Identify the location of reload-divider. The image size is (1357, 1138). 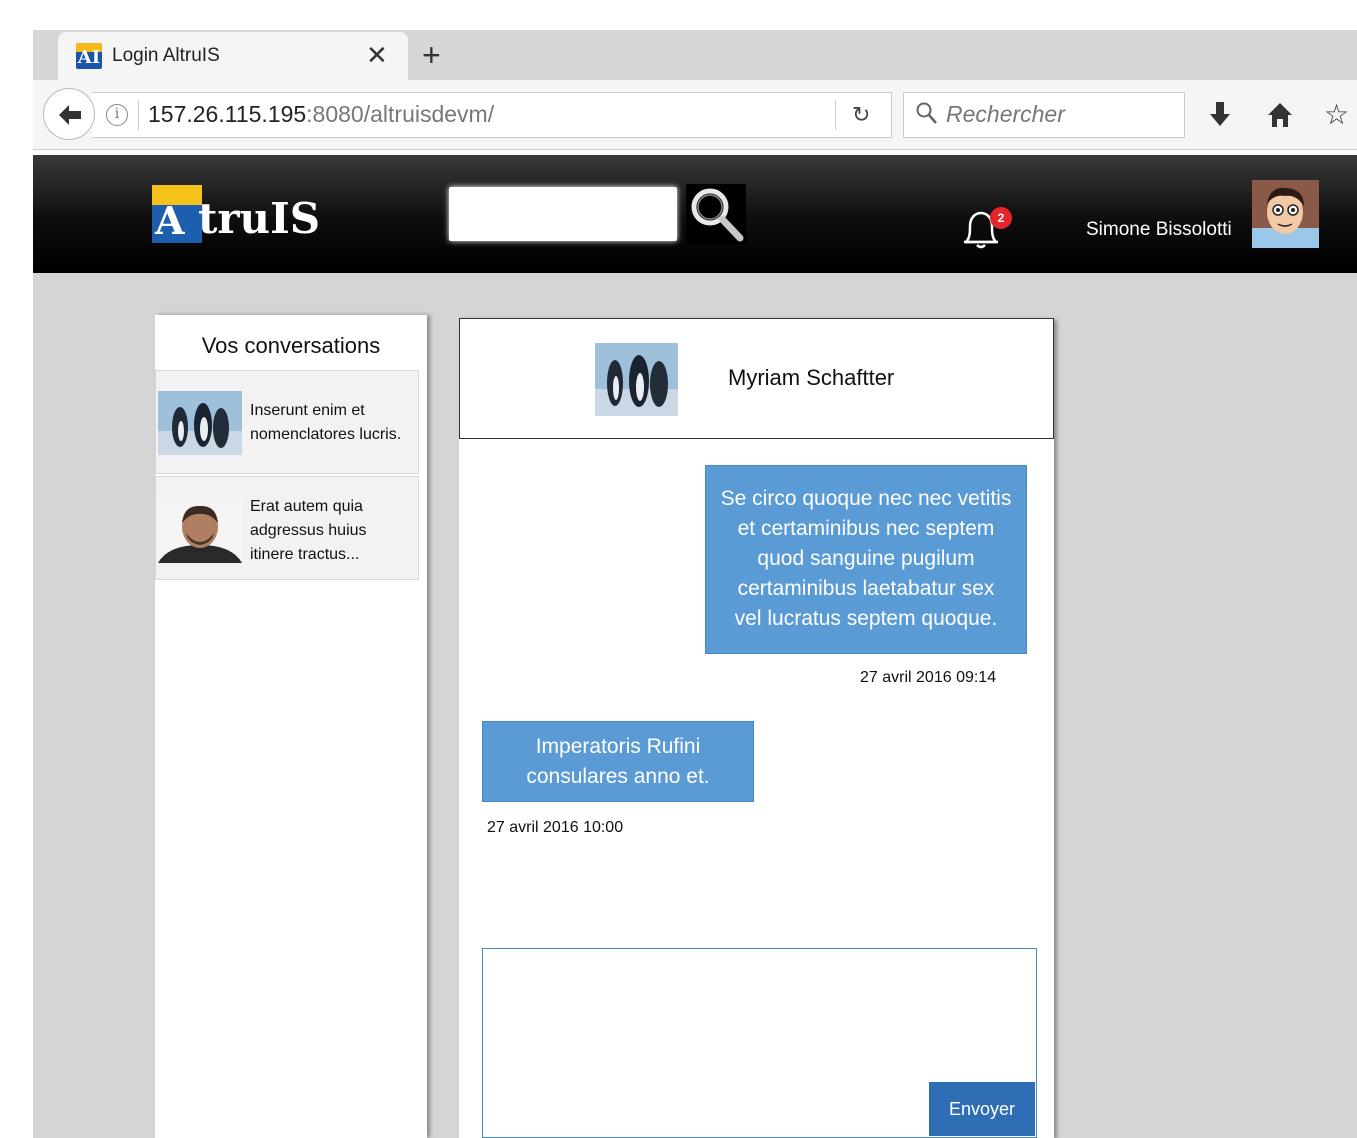
(835, 115).